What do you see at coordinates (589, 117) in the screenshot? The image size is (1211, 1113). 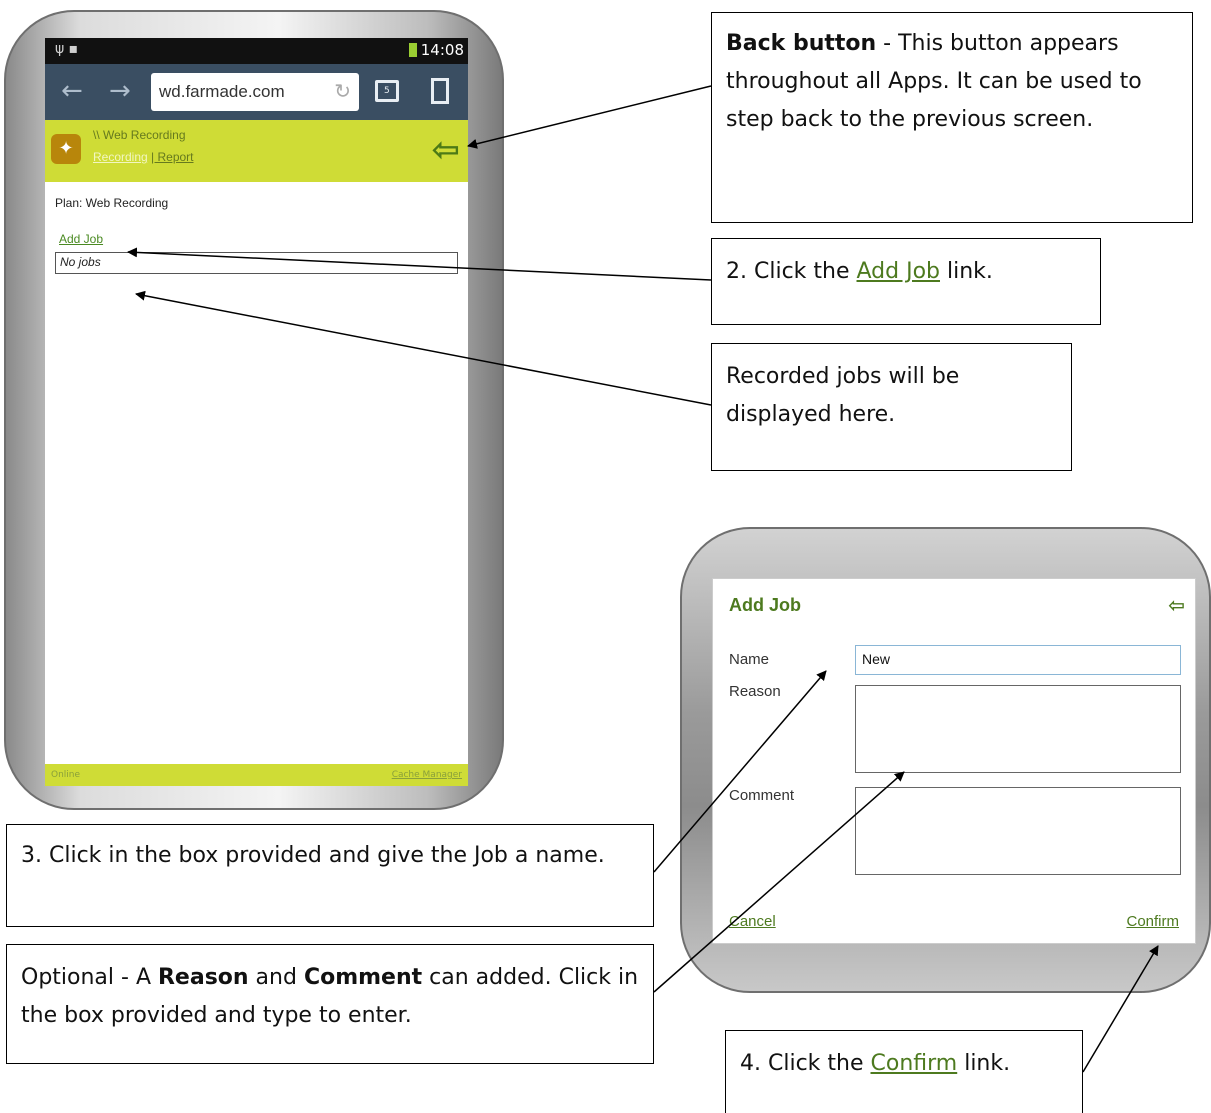 I see `arrow-back-button` at bounding box center [589, 117].